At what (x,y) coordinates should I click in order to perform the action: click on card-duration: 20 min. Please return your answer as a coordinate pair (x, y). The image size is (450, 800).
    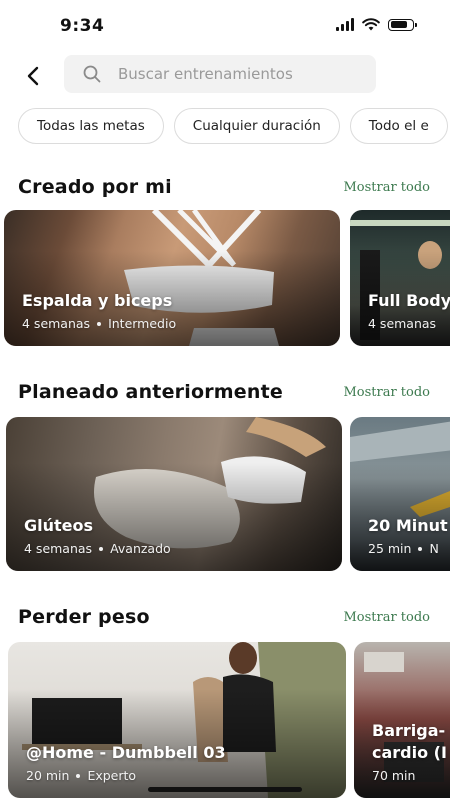
    Looking at the image, I should click on (48, 775).